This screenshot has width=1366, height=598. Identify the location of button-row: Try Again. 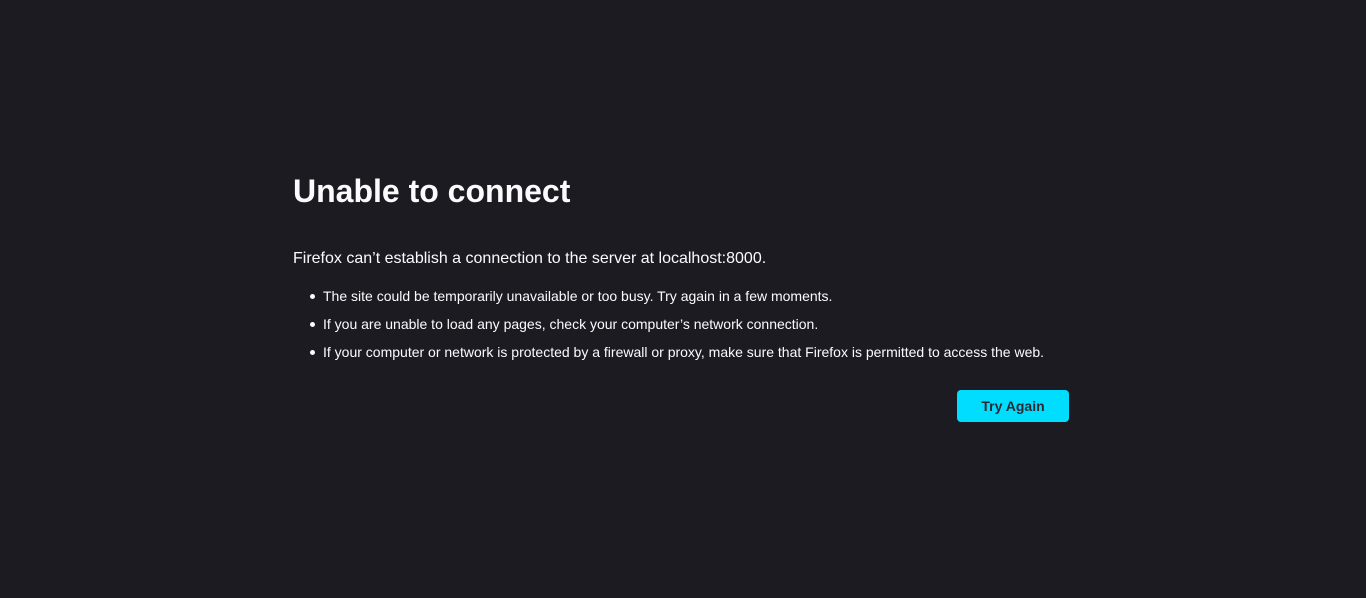
(681, 406).